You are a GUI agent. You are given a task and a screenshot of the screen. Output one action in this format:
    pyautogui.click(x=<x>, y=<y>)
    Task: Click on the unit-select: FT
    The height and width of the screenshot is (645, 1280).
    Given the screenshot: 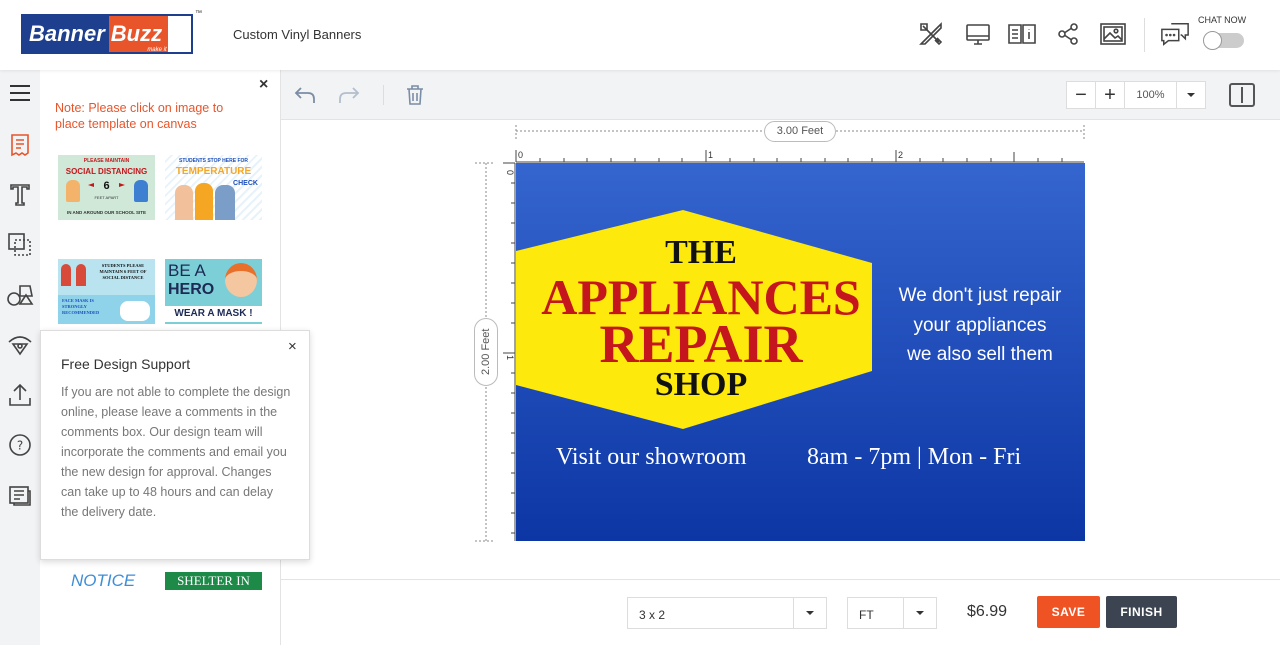 What is the action you would take?
    pyautogui.click(x=892, y=613)
    